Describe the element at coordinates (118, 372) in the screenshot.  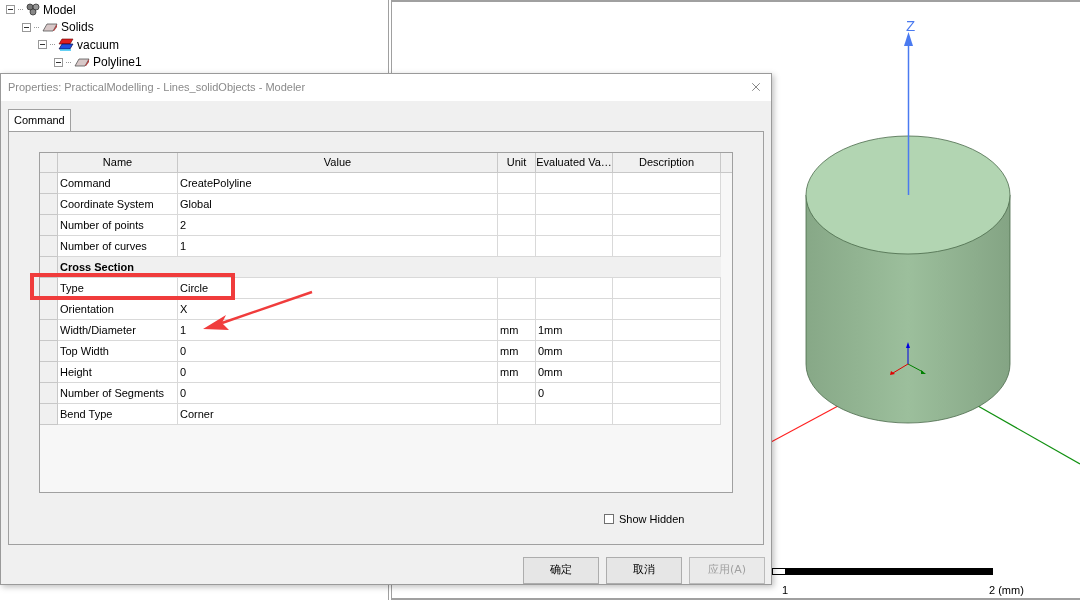
I see `table-cell: Height` at that location.